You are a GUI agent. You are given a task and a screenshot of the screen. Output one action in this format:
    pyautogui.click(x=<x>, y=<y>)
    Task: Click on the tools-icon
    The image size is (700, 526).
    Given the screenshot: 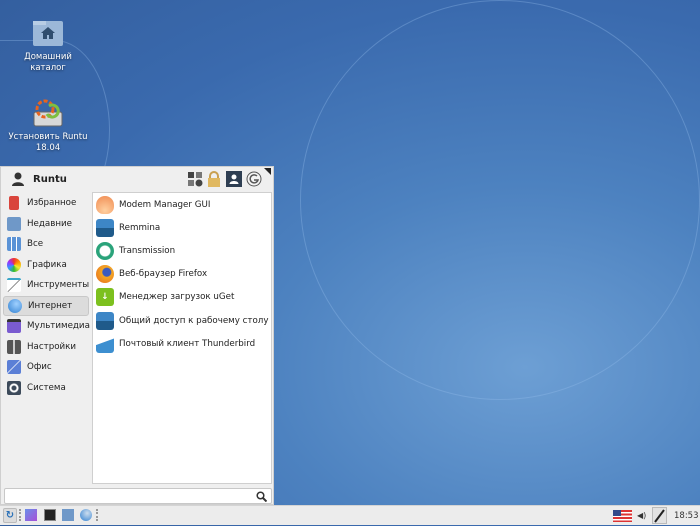 What is the action you would take?
    pyautogui.click(x=14, y=285)
    